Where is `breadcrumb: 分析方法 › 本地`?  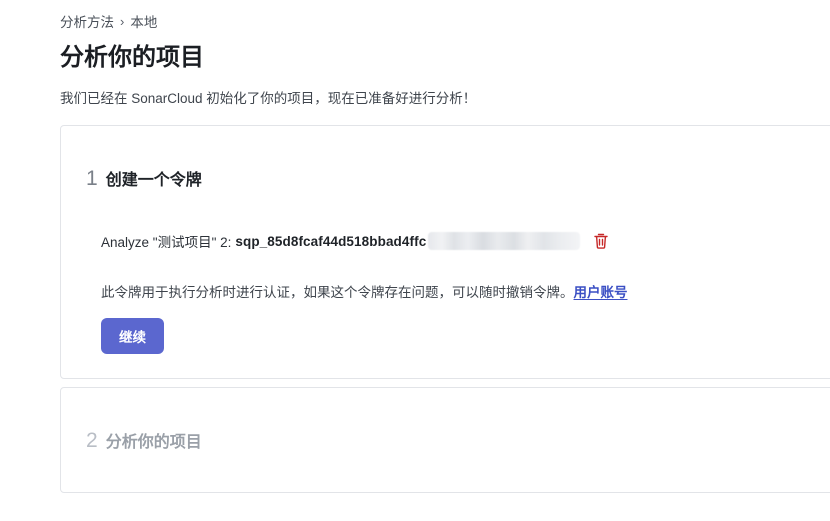
breadcrumb: 分析方法 › 本地 is located at coordinates (109, 21).